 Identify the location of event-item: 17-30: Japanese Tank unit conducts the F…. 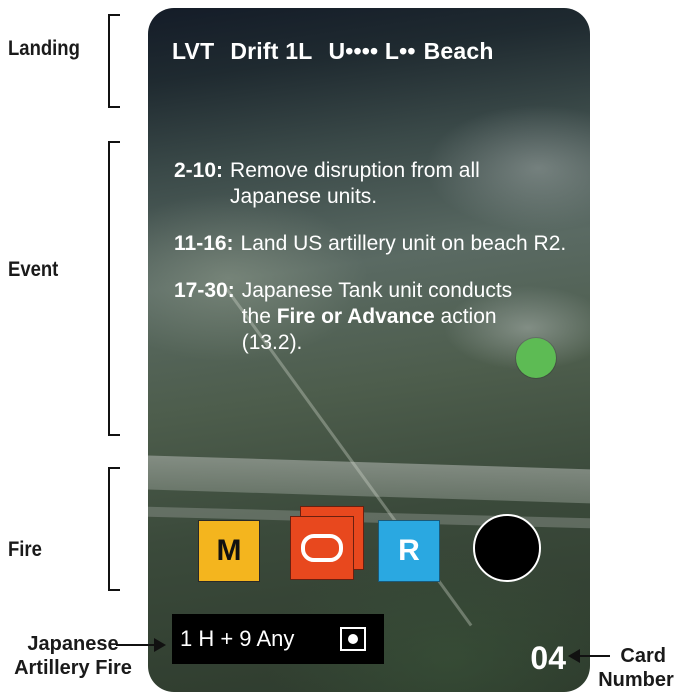
(376, 317).